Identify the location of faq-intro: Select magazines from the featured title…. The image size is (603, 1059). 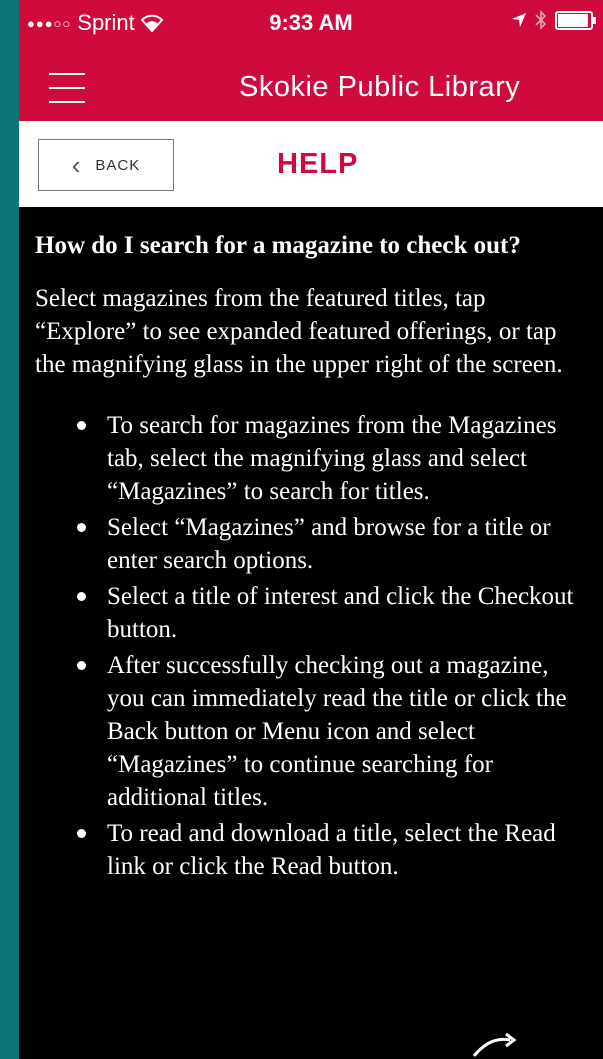
(299, 331).